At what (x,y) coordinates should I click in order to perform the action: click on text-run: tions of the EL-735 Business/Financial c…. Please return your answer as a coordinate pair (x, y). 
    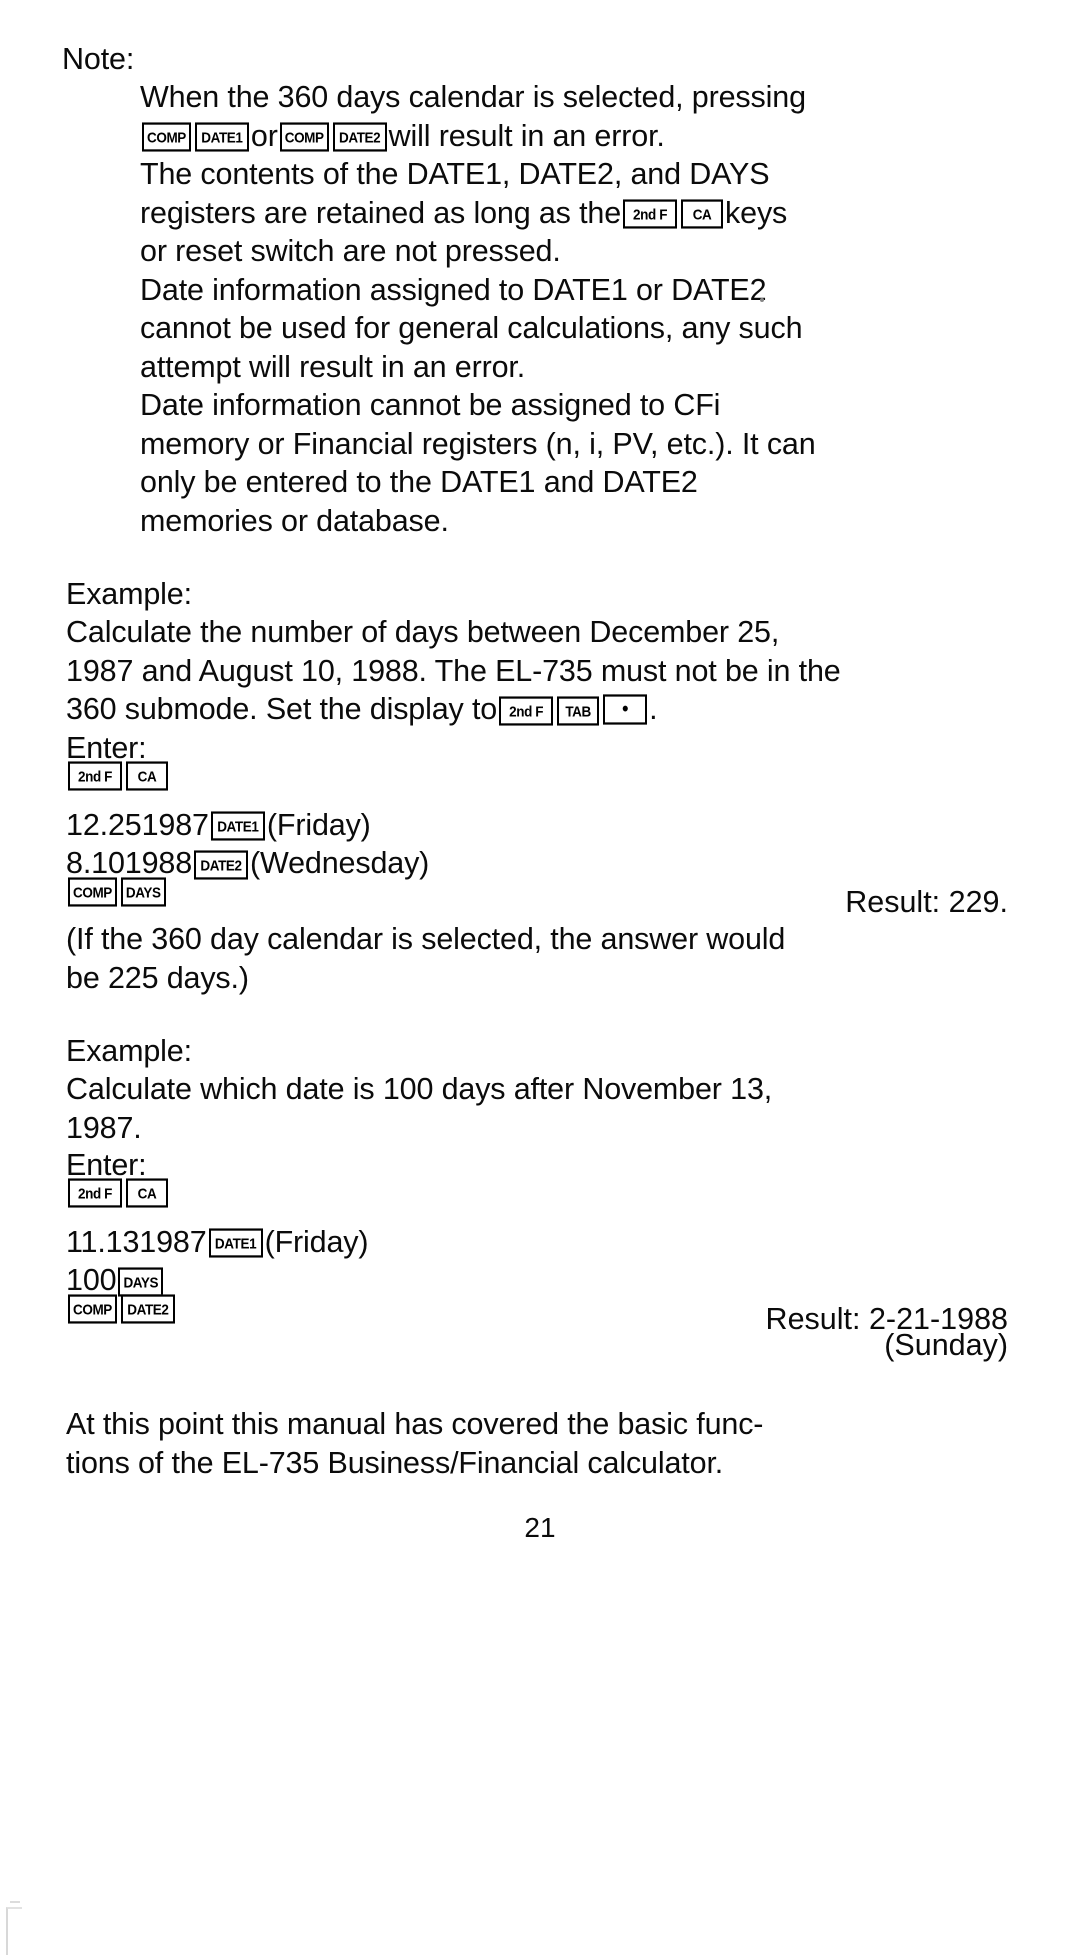
    Looking at the image, I should click on (395, 1462).